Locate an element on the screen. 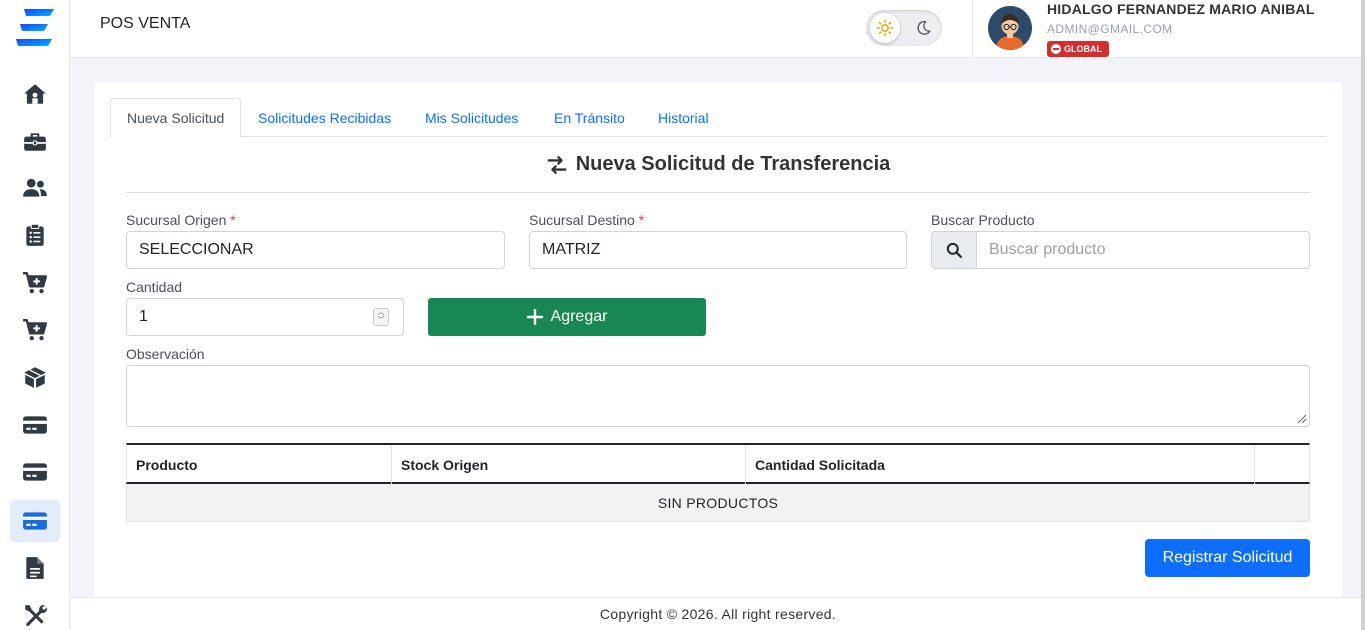 The width and height of the screenshot is (1365, 630). column-header-producto: Producto is located at coordinates (259, 464).